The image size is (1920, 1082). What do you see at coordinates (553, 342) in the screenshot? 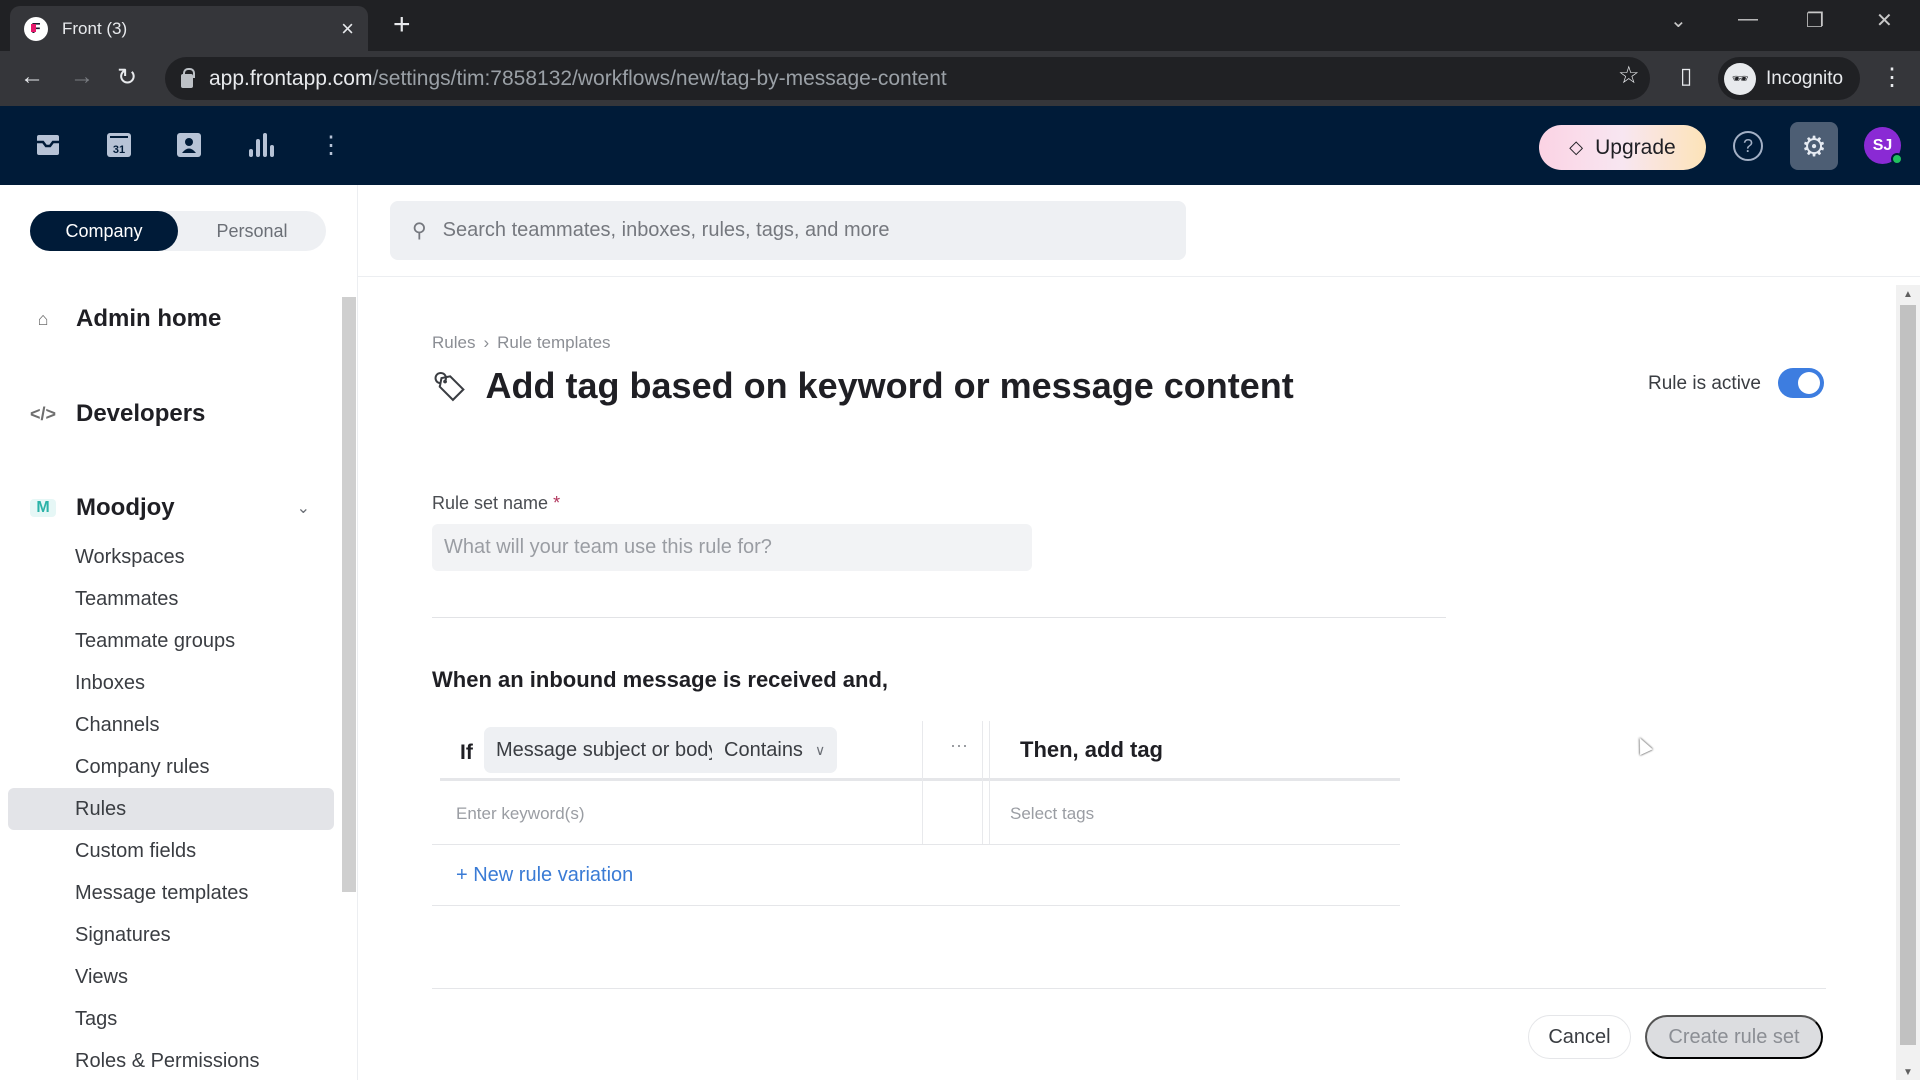
I see `breadcrumb-rule-templates: Rule templates` at bounding box center [553, 342].